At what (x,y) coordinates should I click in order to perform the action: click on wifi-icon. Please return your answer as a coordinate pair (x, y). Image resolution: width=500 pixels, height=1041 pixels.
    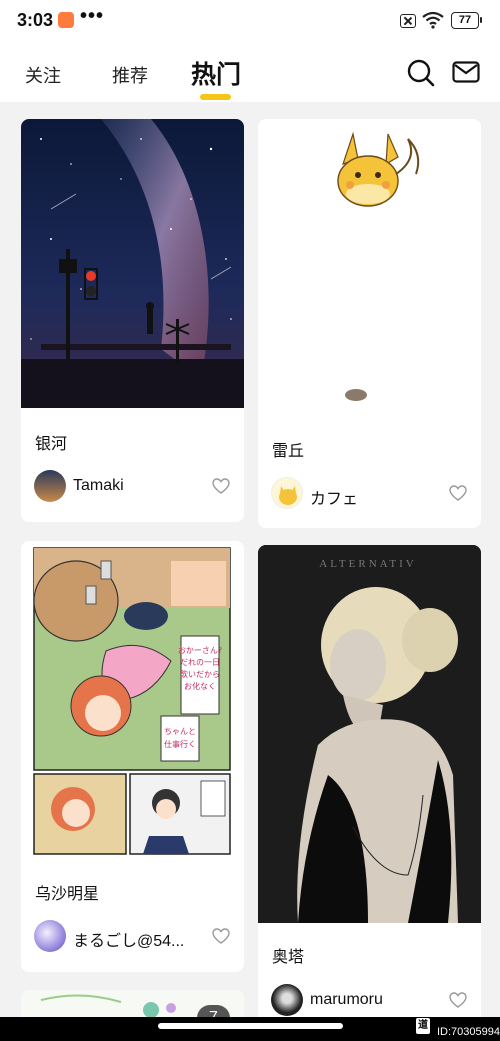
    Looking at the image, I should click on (433, 20).